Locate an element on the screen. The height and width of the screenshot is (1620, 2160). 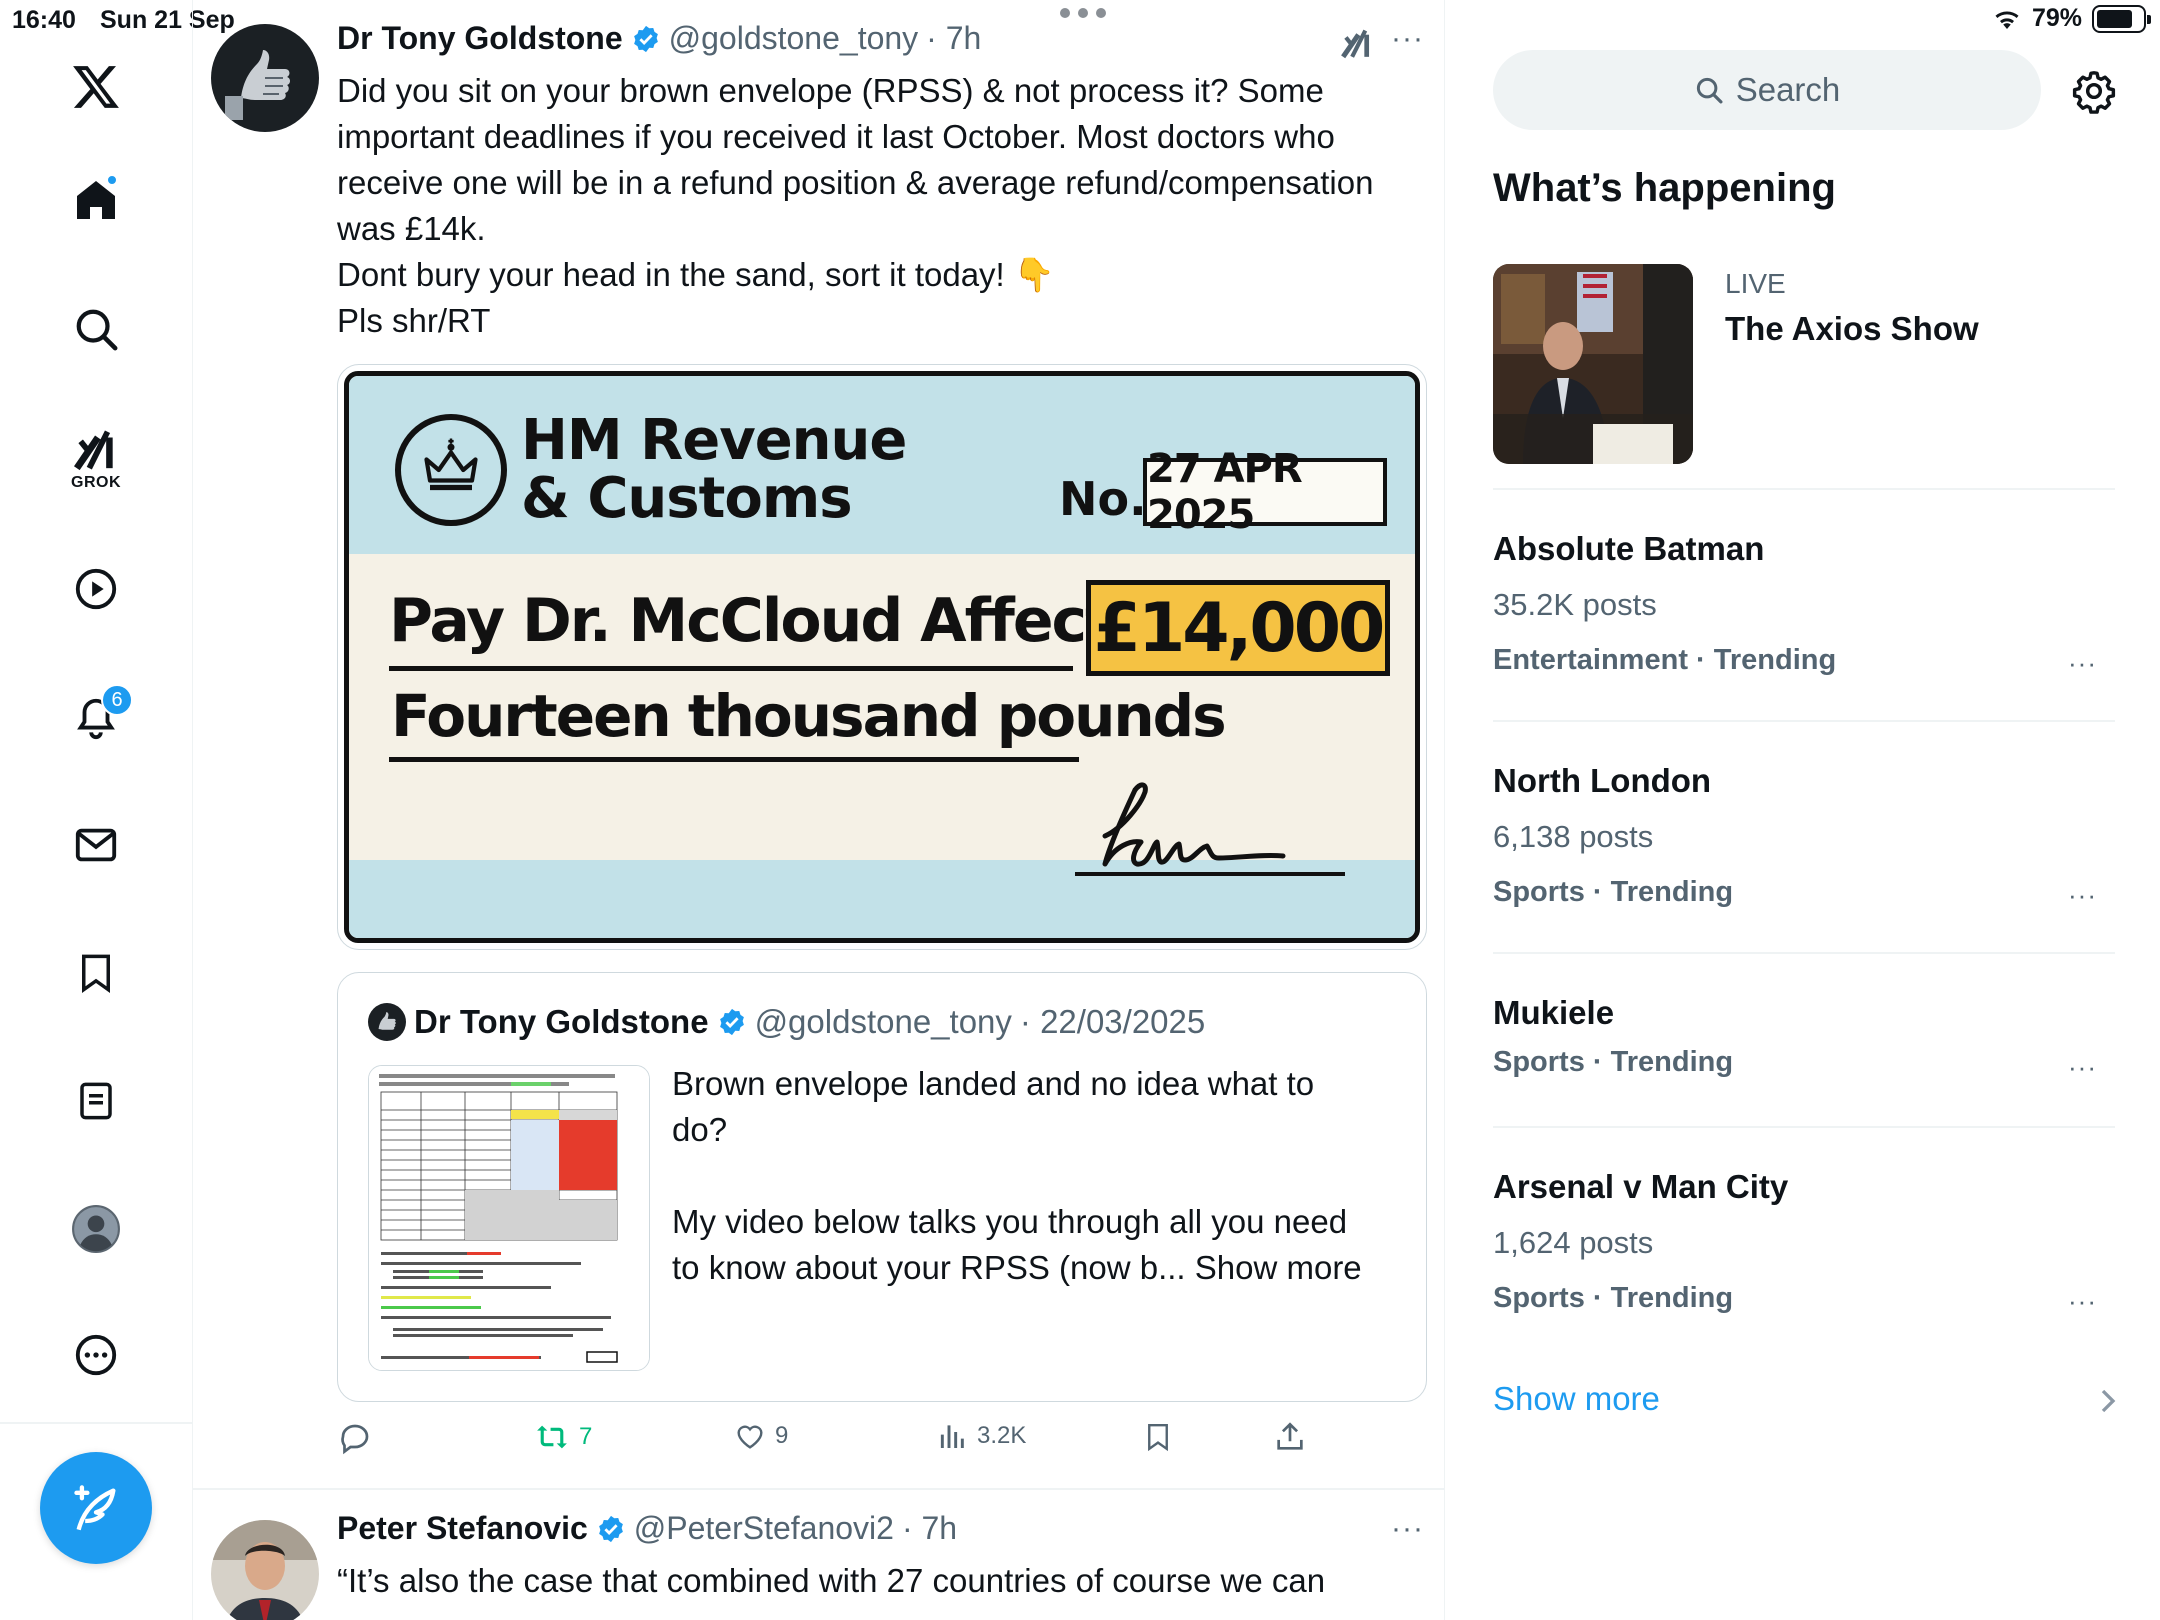
compose-button is located at coordinates (96, 1508).